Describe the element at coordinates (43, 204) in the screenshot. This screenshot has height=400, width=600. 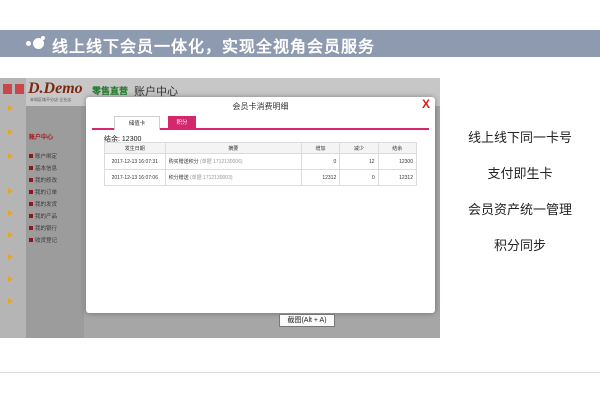
I see `sidebar-item: 我的发货` at that location.